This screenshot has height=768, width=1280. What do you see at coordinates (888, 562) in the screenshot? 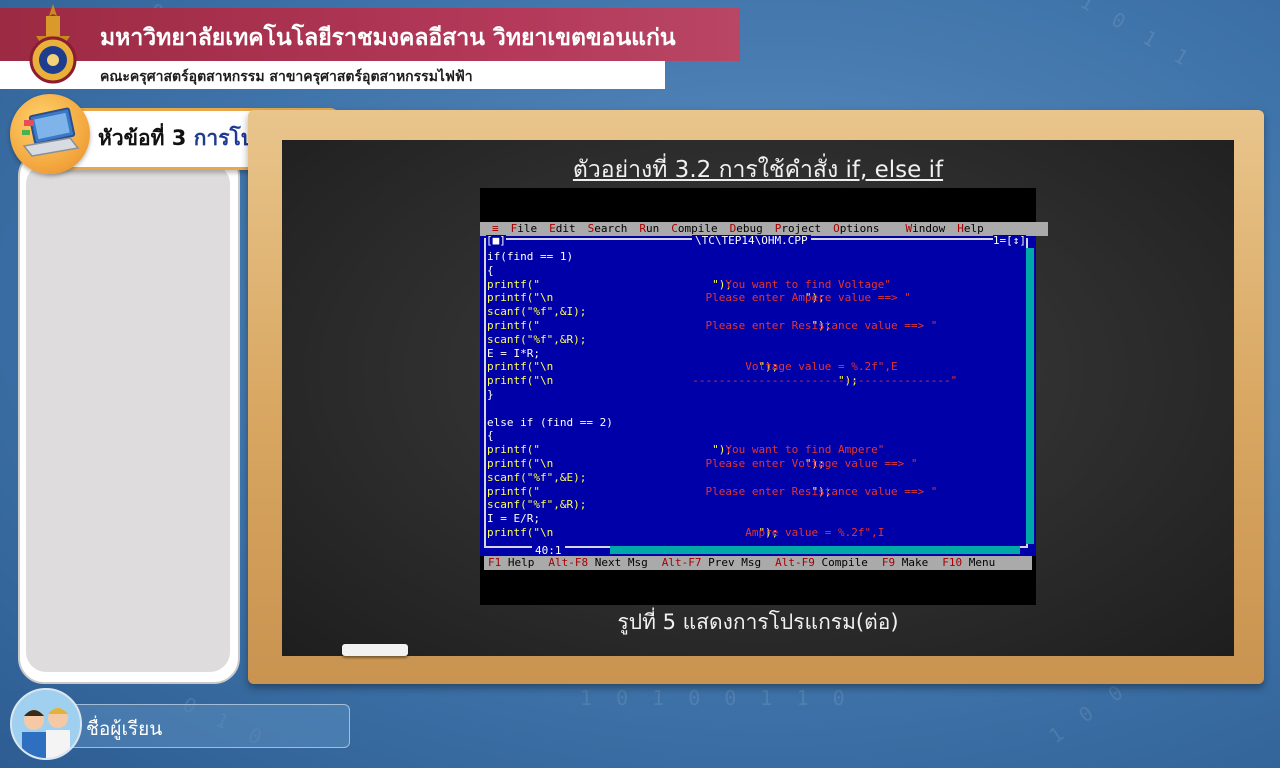
I see `shortcut-key: F9` at bounding box center [888, 562].